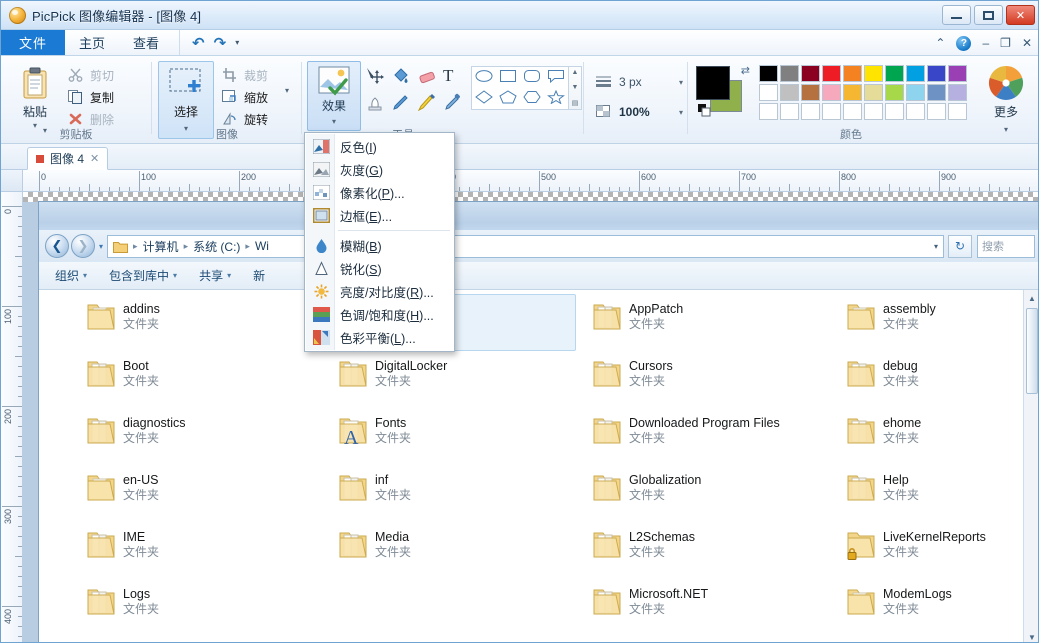 The image size is (1039, 643). What do you see at coordinates (704, 112) in the screenshot?
I see `default-colors-icon` at bounding box center [704, 112].